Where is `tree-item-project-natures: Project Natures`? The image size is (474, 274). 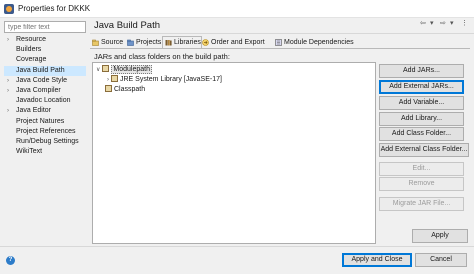
tree-item-project-natures: Project Natures is located at coordinates (45, 122).